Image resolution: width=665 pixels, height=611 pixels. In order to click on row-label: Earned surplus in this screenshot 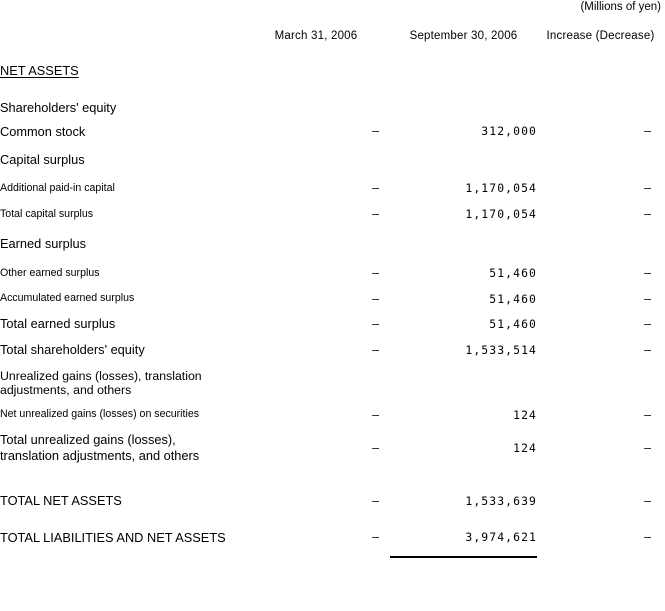, I will do `click(43, 243)`.